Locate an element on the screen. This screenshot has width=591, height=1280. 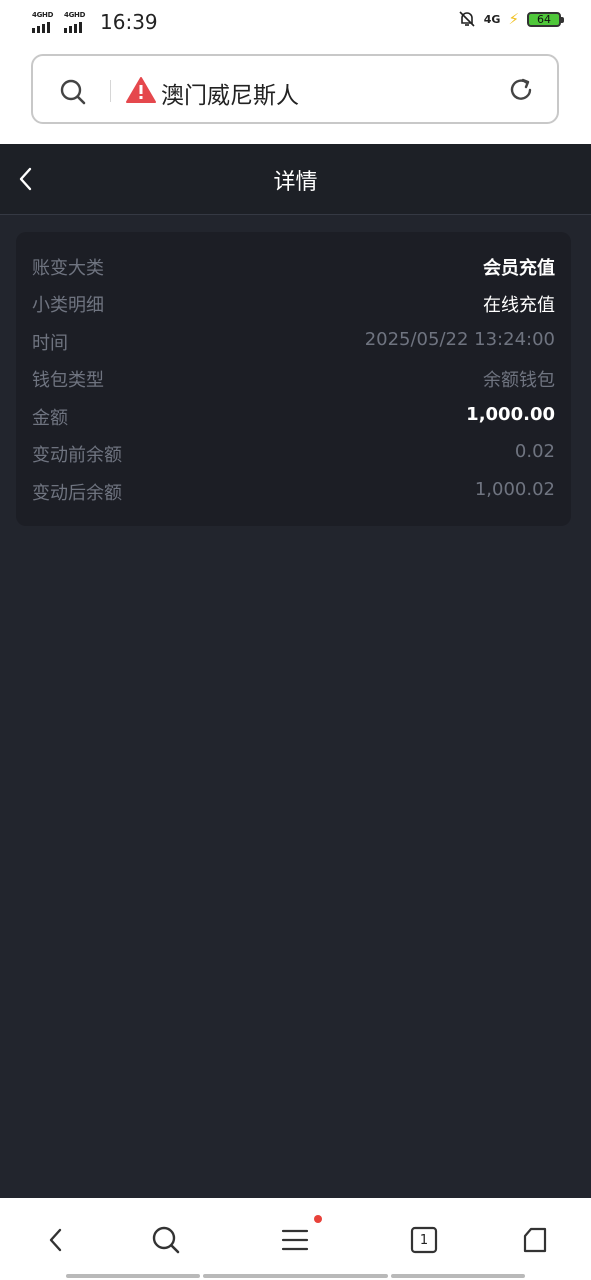
clock: 16:39 is located at coordinates (129, 22).